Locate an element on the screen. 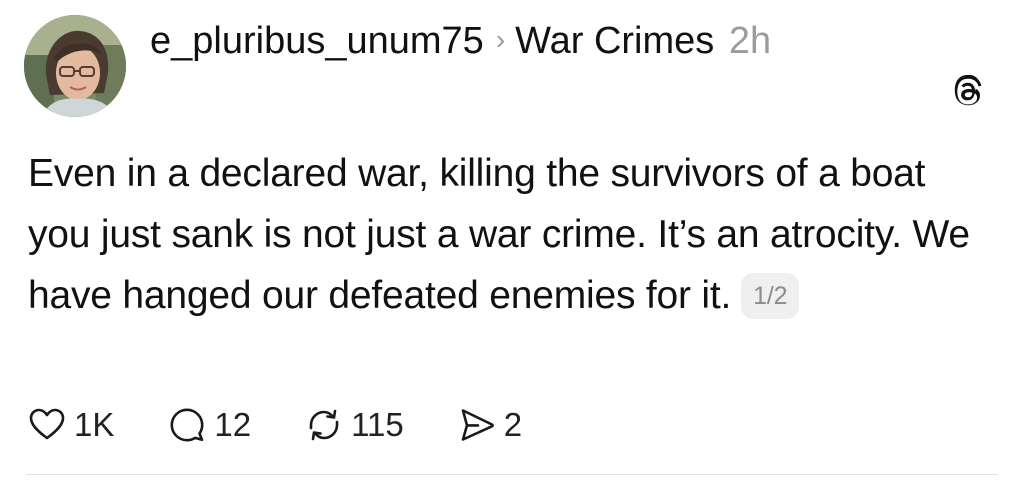 The width and height of the screenshot is (1024, 491). repost-count: 115 is located at coordinates (377, 424).